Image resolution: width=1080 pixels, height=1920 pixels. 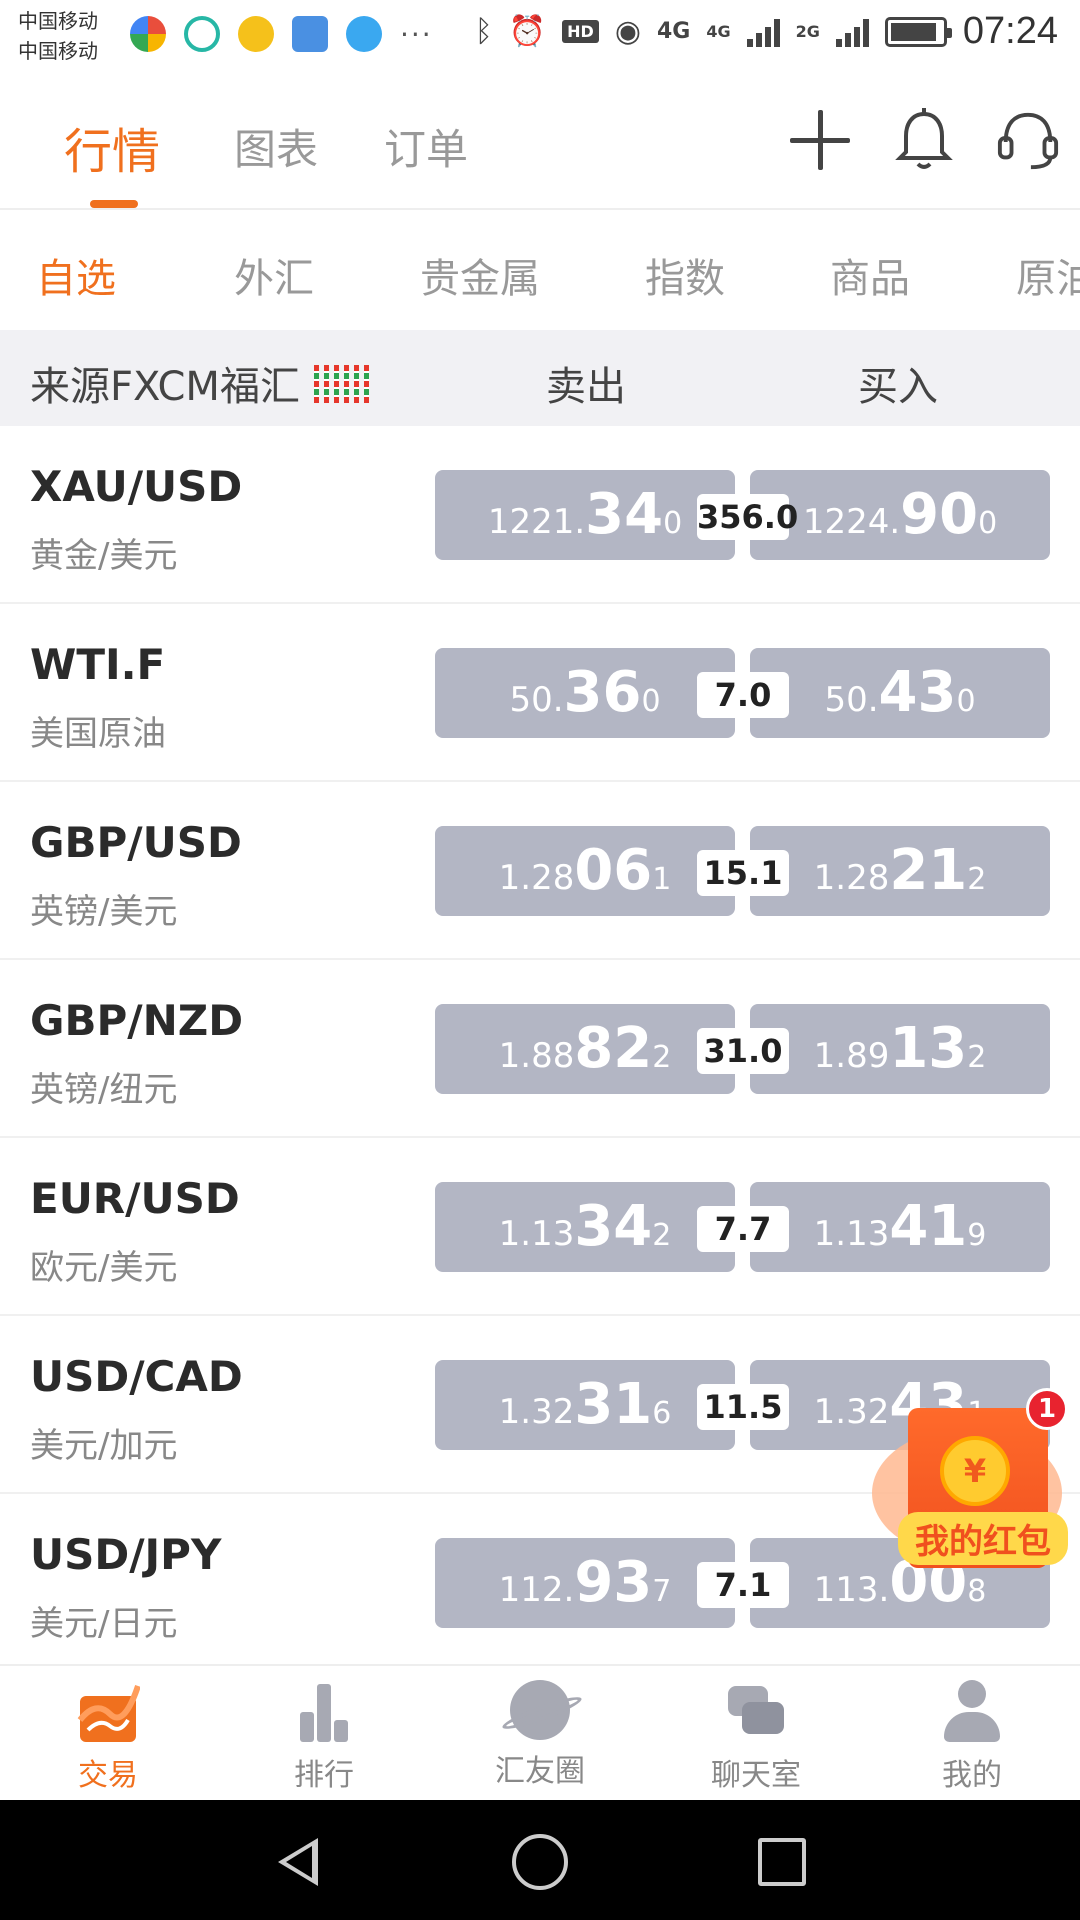 What do you see at coordinates (820, 140) in the screenshot?
I see `add-button` at bounding box center [820, 140].